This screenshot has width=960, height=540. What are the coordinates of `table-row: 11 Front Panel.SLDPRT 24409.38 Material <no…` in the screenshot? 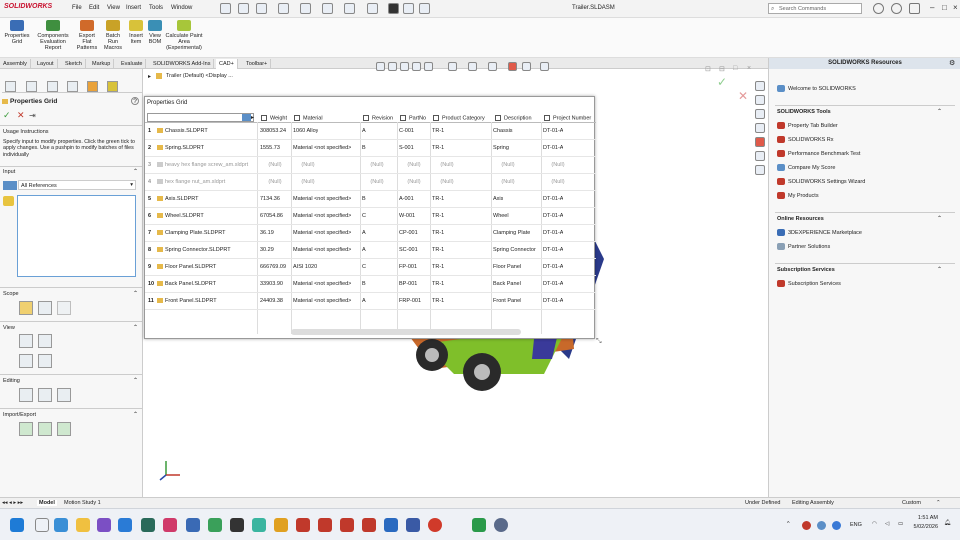 It's located at (370, 301).